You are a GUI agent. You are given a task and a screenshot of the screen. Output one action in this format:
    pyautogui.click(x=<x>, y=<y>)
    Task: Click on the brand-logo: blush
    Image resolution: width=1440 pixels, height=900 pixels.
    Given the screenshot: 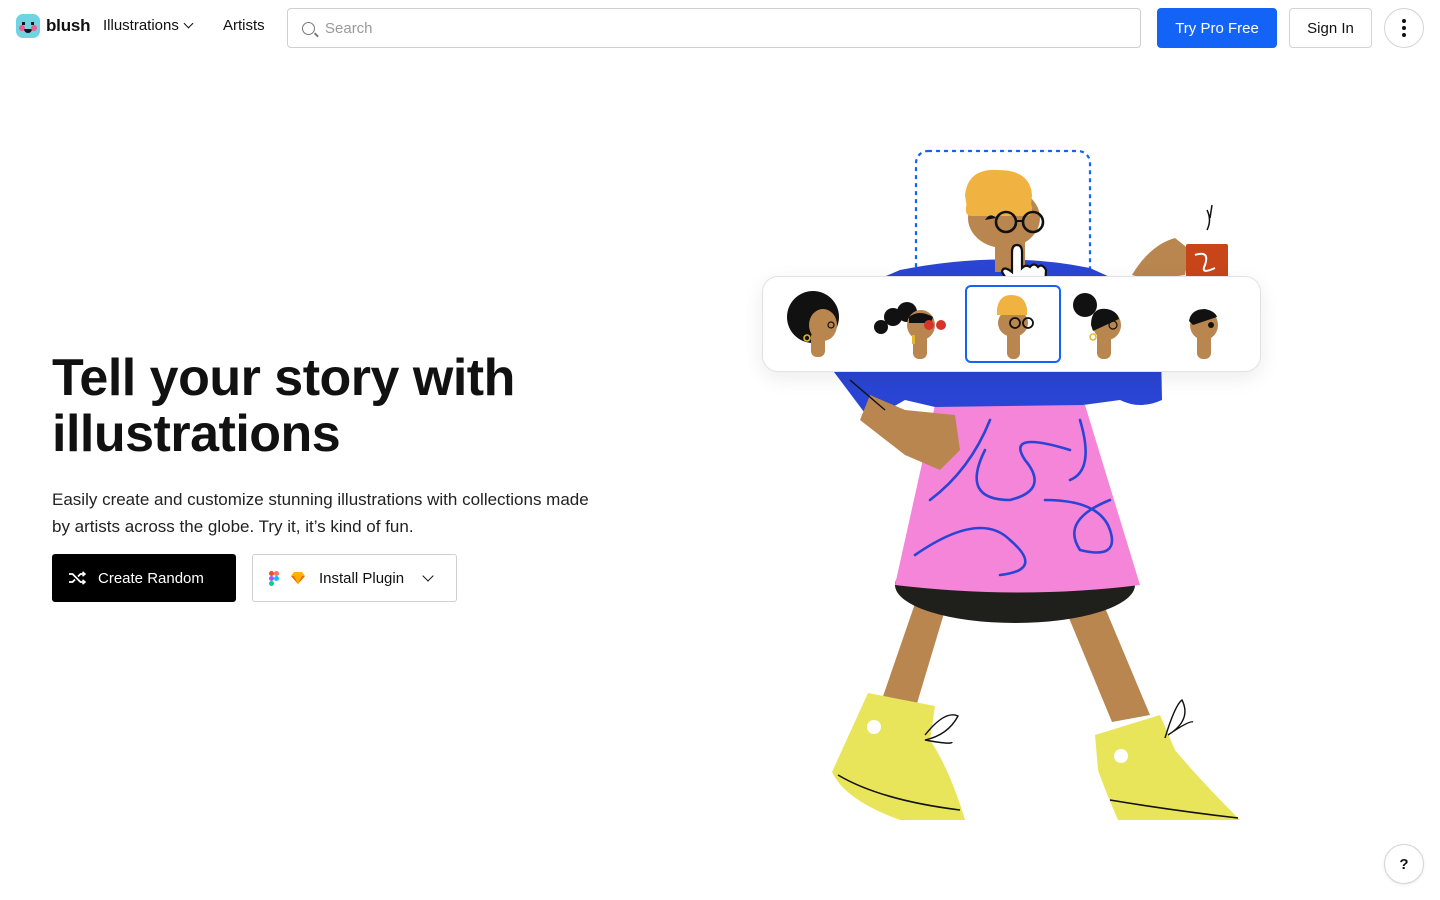 What is the action you would take?
    pyautogui.click(x=53, y=26)
    